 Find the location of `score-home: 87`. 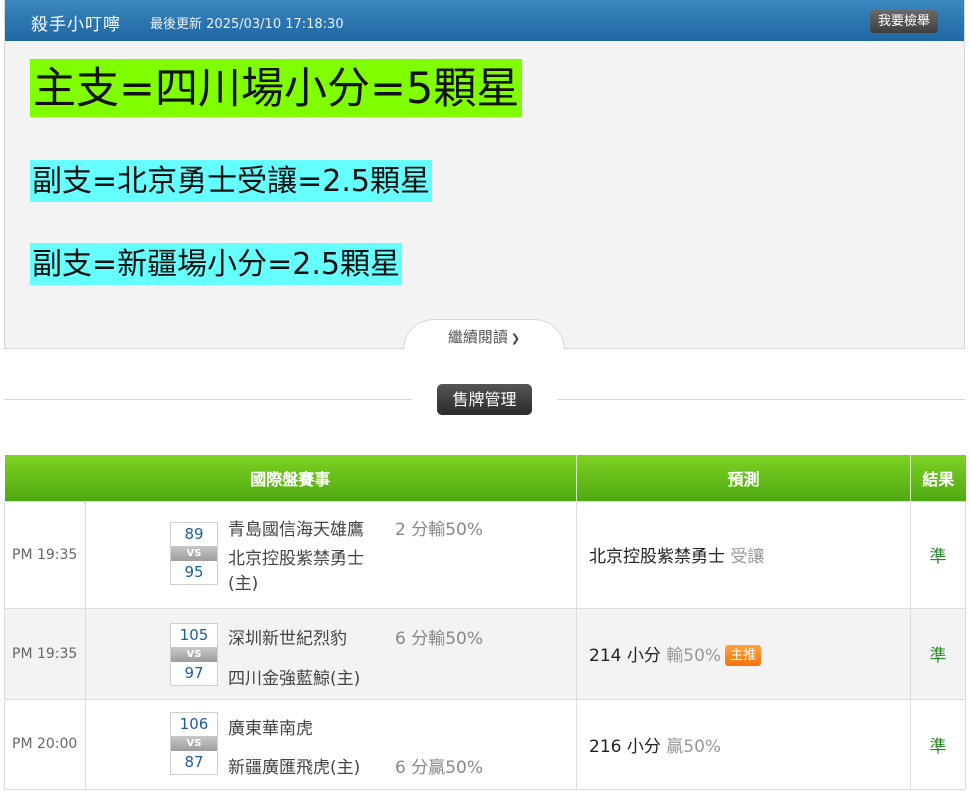

score-home: 87 is located at coordinates (194, 761).